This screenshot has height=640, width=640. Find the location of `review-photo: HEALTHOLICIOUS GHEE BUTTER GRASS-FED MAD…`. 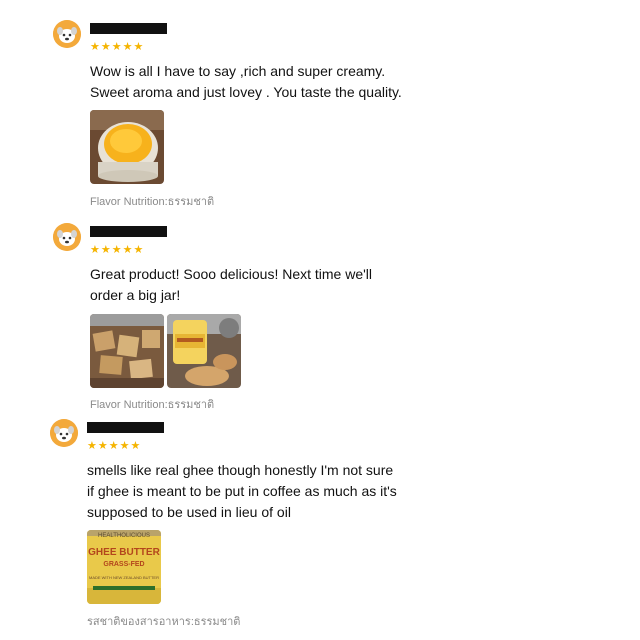

review-photo: HEALTHOLICIOUS GHEE BUTTER GRASS-FED MAD… is located at coordinates (124, 567).